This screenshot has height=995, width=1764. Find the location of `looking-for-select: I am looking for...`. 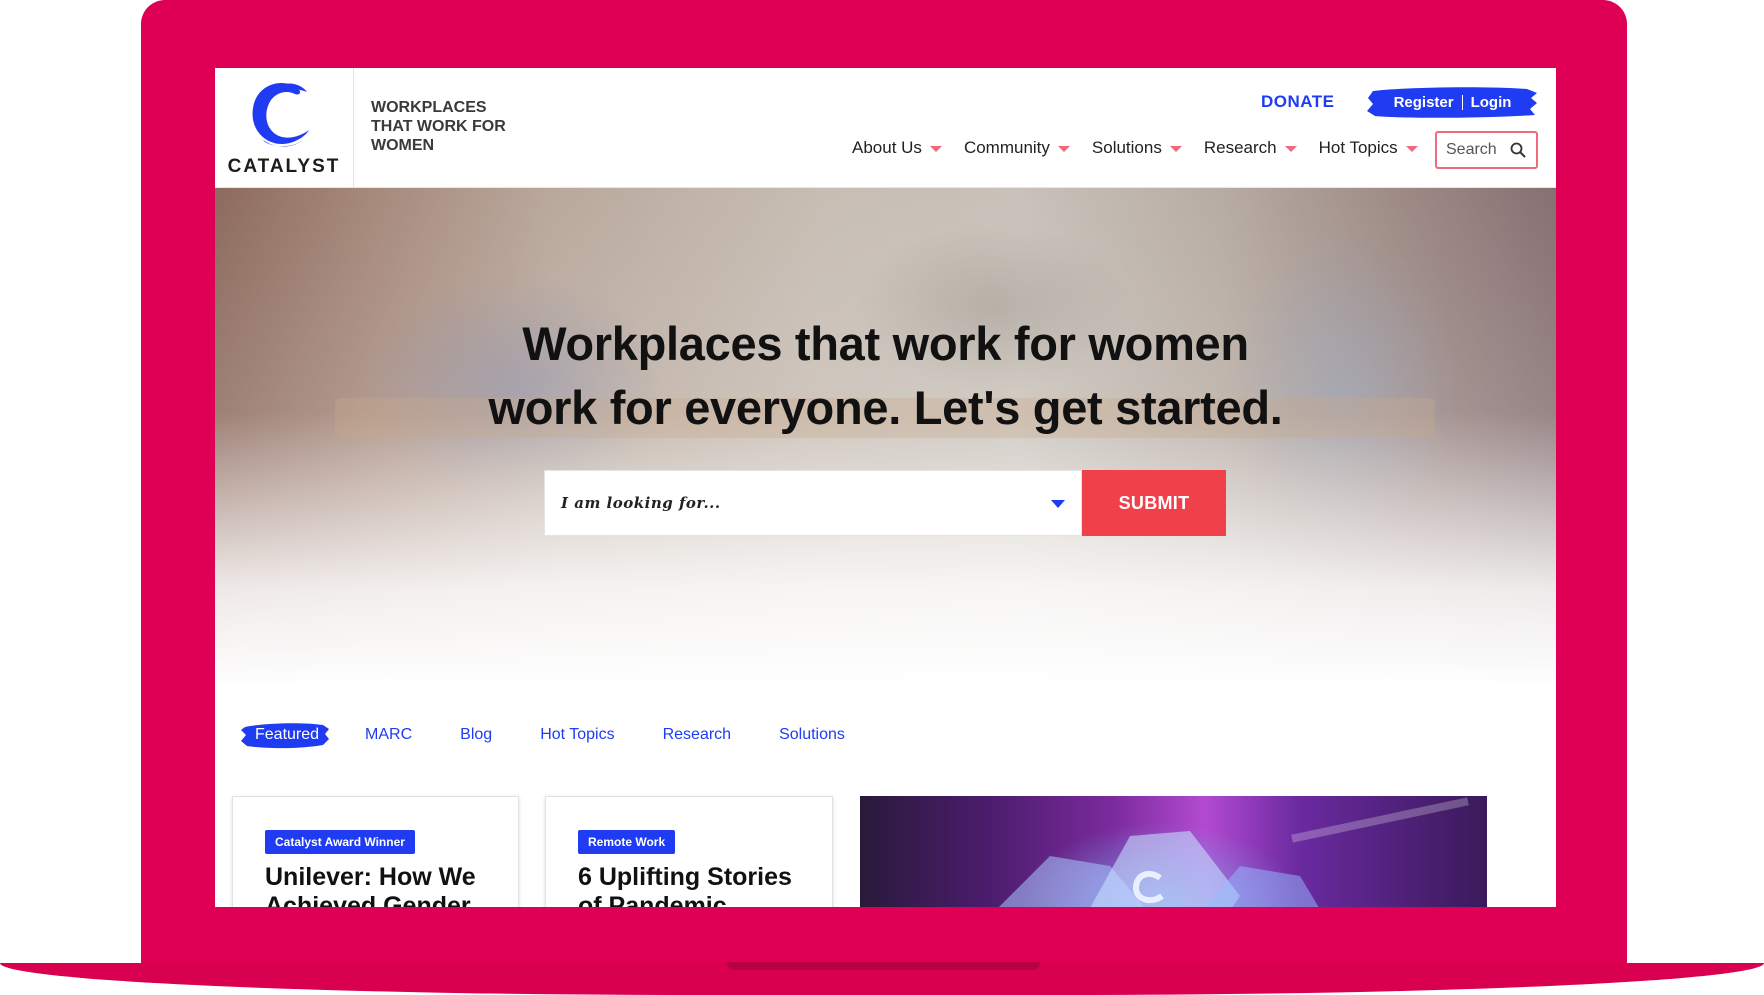

looking-for-select: I am looking for... is located at coordinates (813, 503).